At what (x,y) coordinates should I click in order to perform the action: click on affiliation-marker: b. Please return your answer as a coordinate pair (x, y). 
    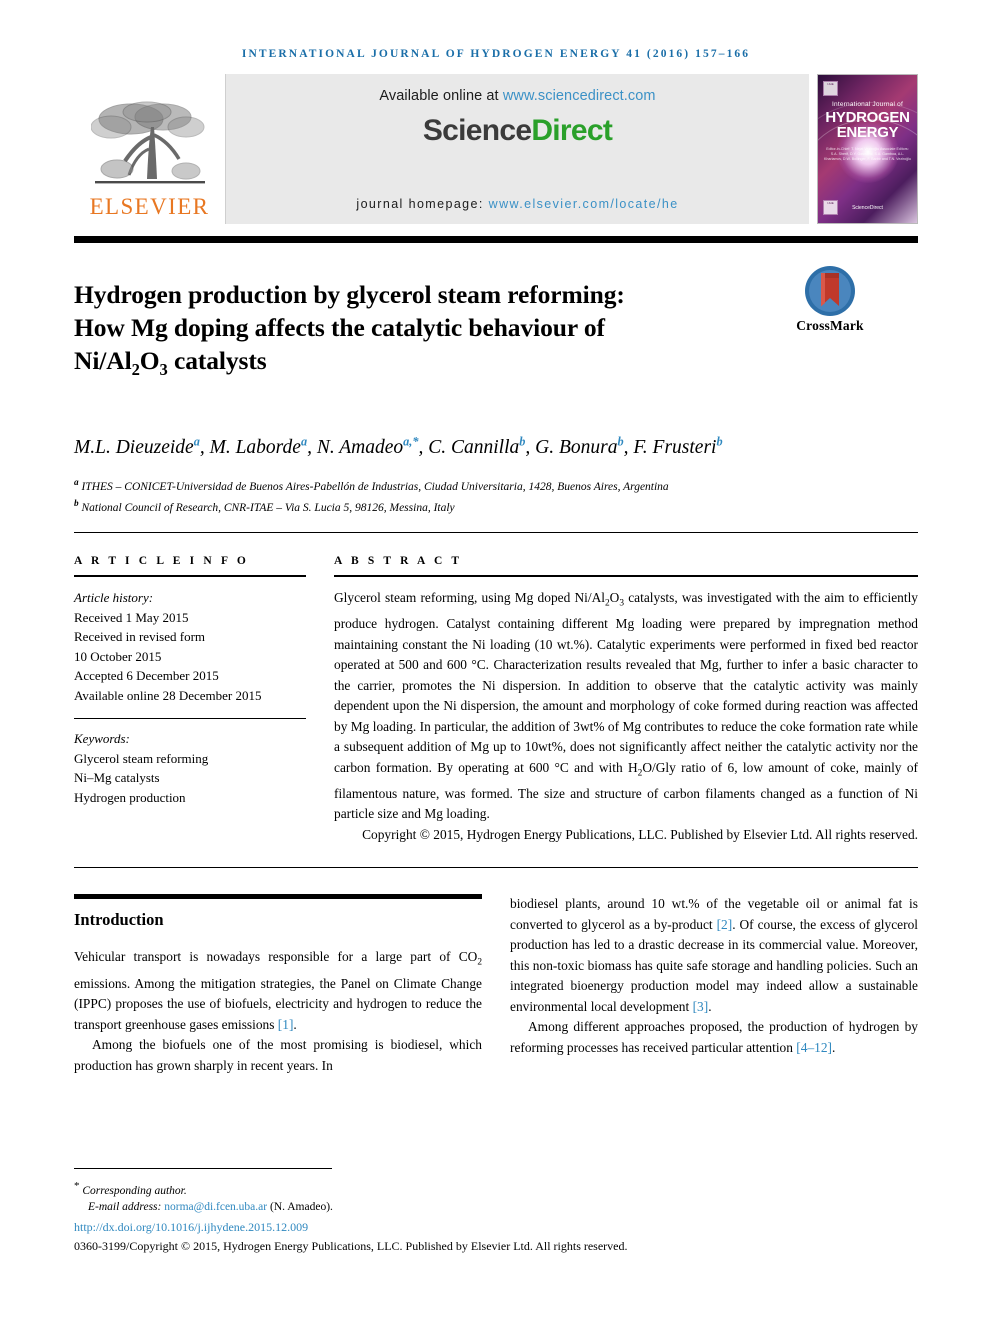
    Looking at the image, I should click on (76, 503).